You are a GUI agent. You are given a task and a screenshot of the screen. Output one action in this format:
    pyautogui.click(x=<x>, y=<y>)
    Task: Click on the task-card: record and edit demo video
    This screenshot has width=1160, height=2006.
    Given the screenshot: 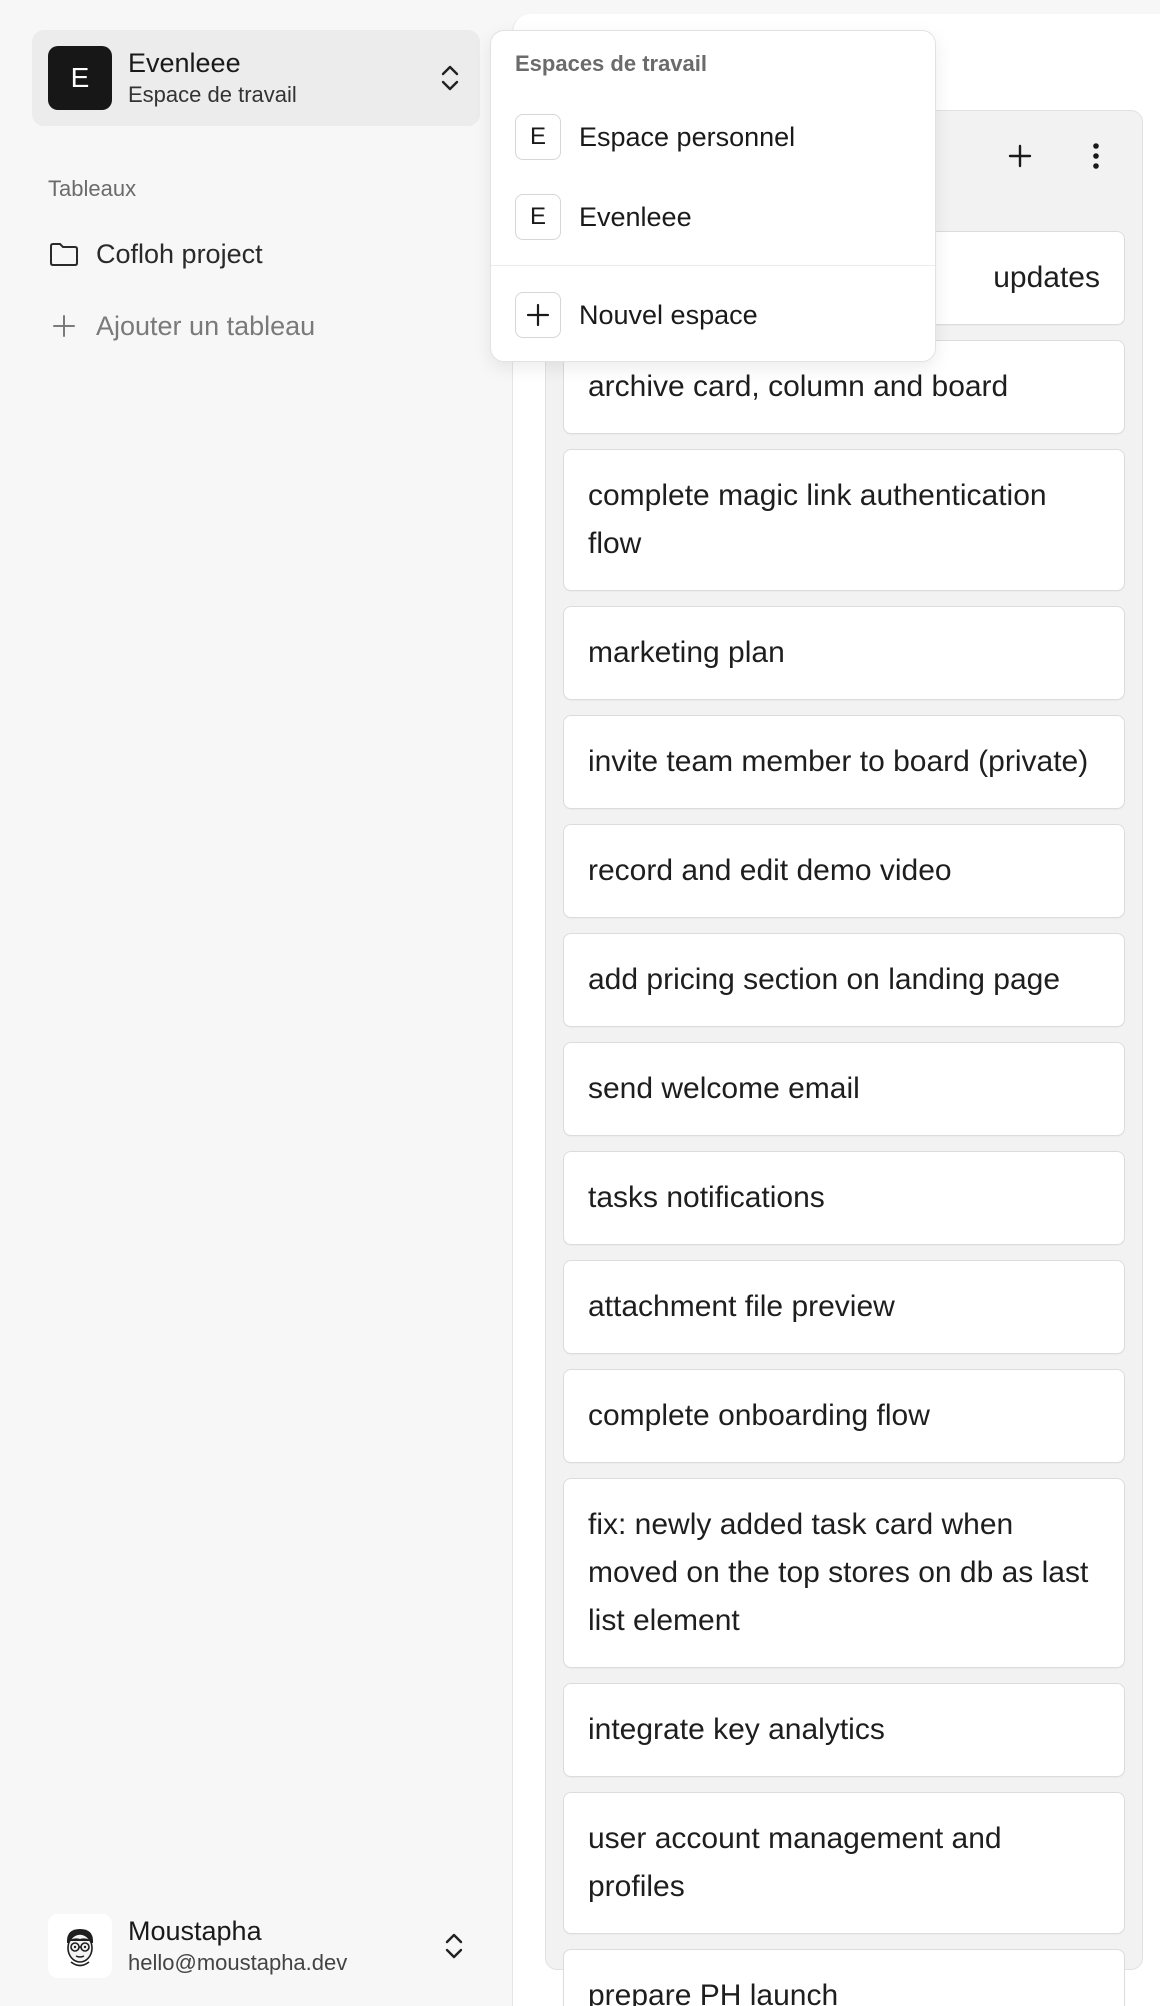 What is the action you would take?
    pyautogui.click(x=844, y=871)
    